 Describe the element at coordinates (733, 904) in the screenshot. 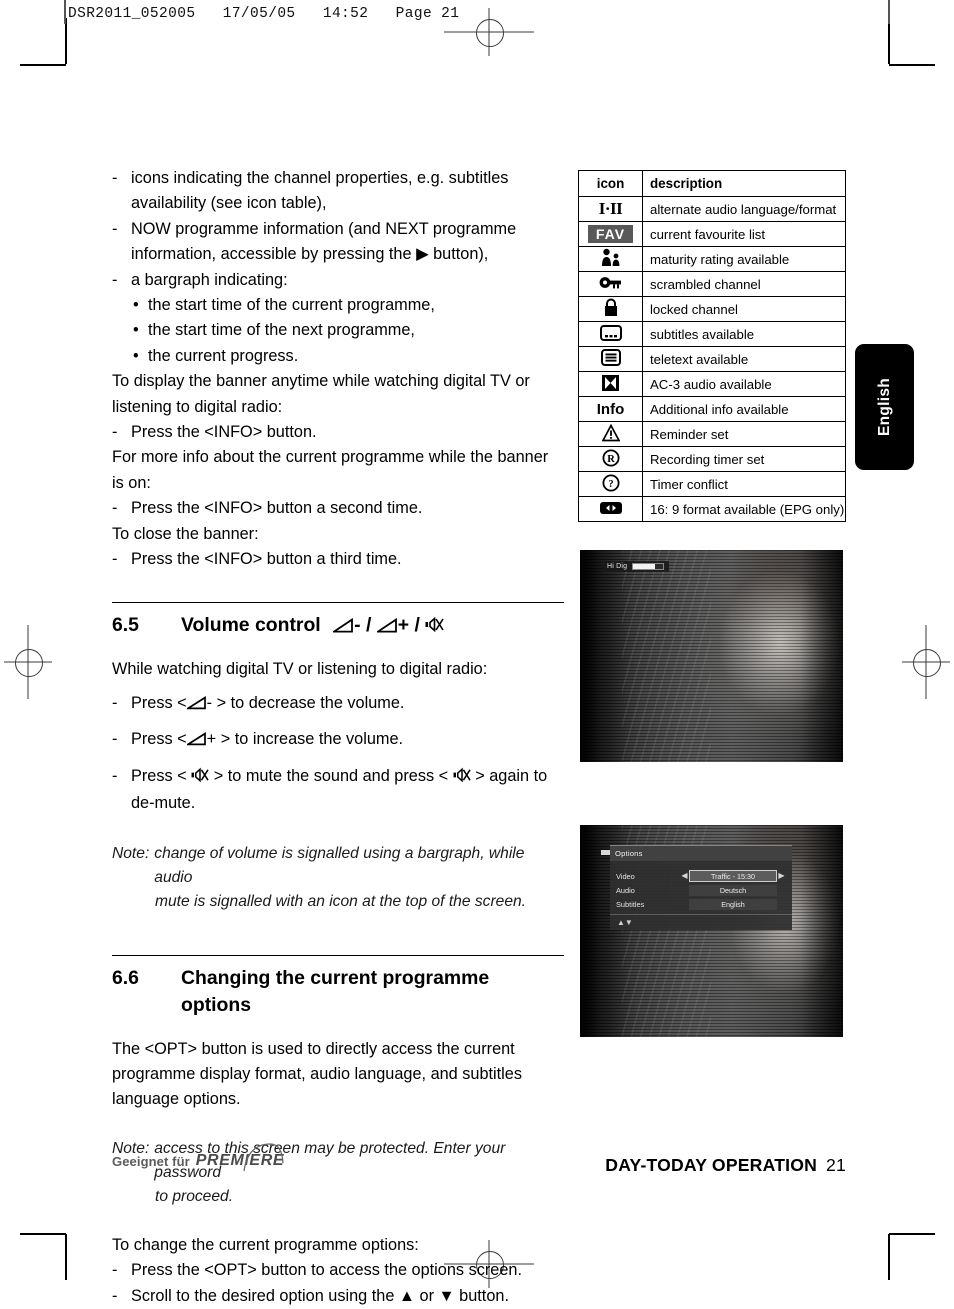

I see `options-row-value: English` at that location.